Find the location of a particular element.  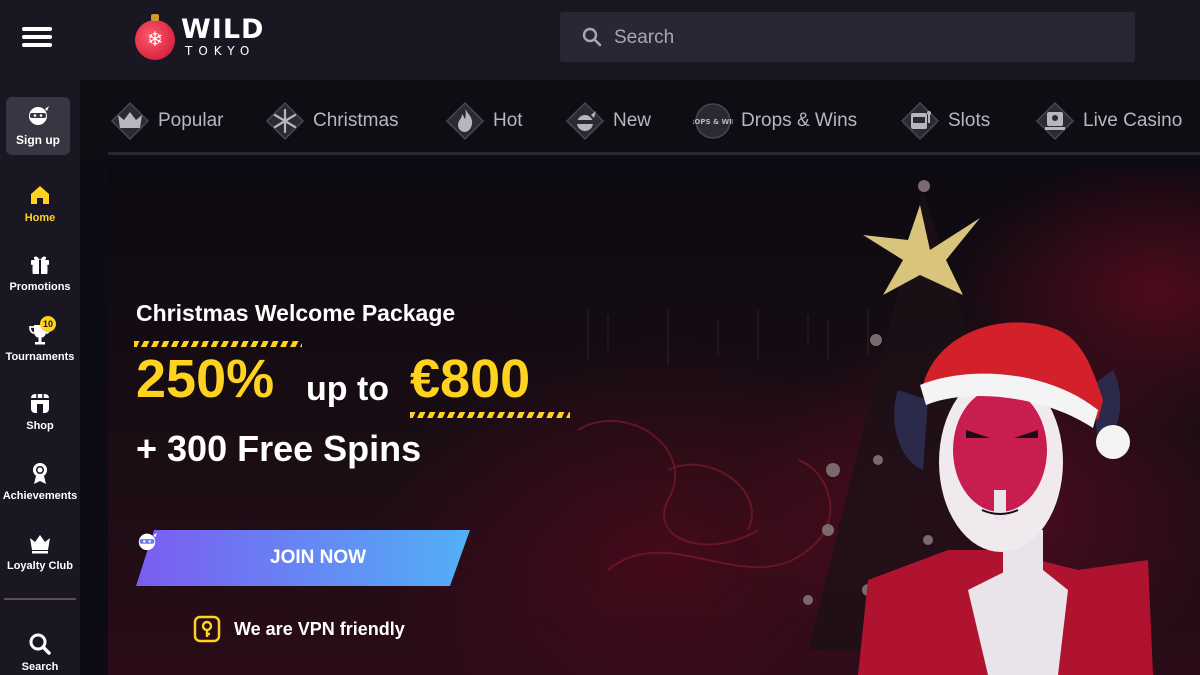

category-label: Live Casino is located at coordinates (1133, 120).